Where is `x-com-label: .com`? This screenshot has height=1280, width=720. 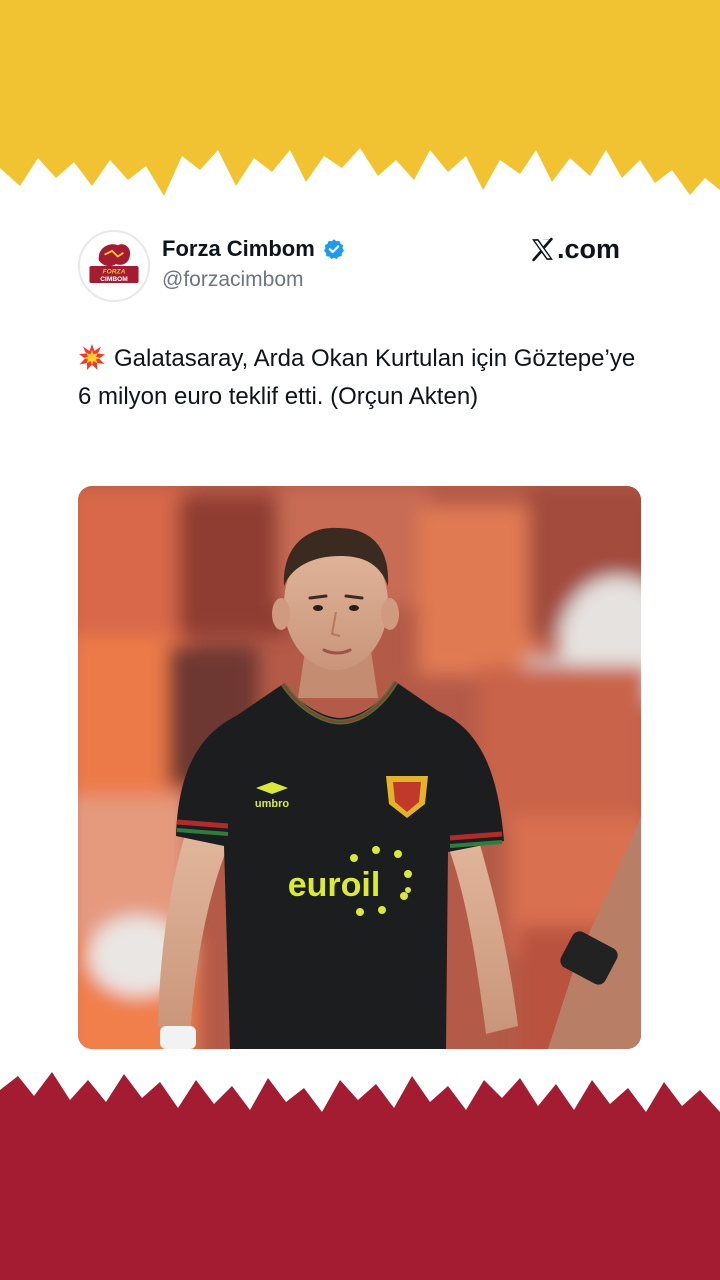
x-com-label: .com is located at coordinates (575, 249).